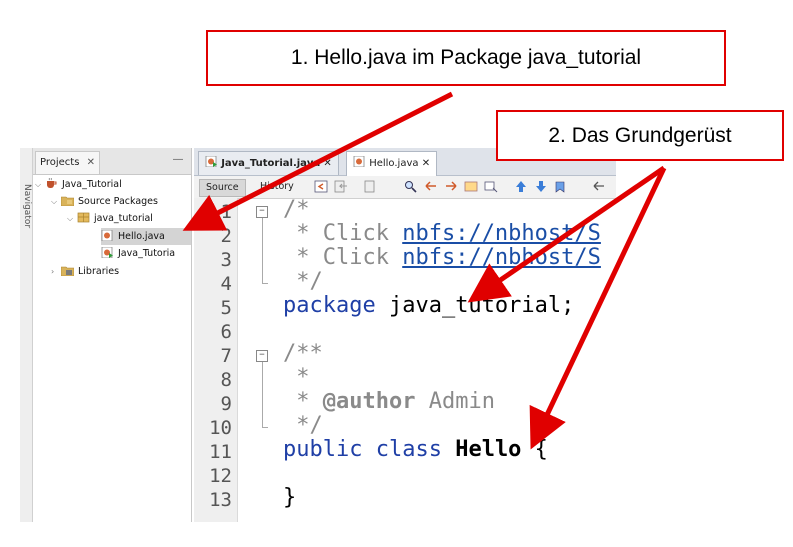 The height and width of the screenshot is (547, 793). What do you see at coordinates (488, 449) in the screenshot?
I see `class-name: Hello` at bounding box center [488, 449].